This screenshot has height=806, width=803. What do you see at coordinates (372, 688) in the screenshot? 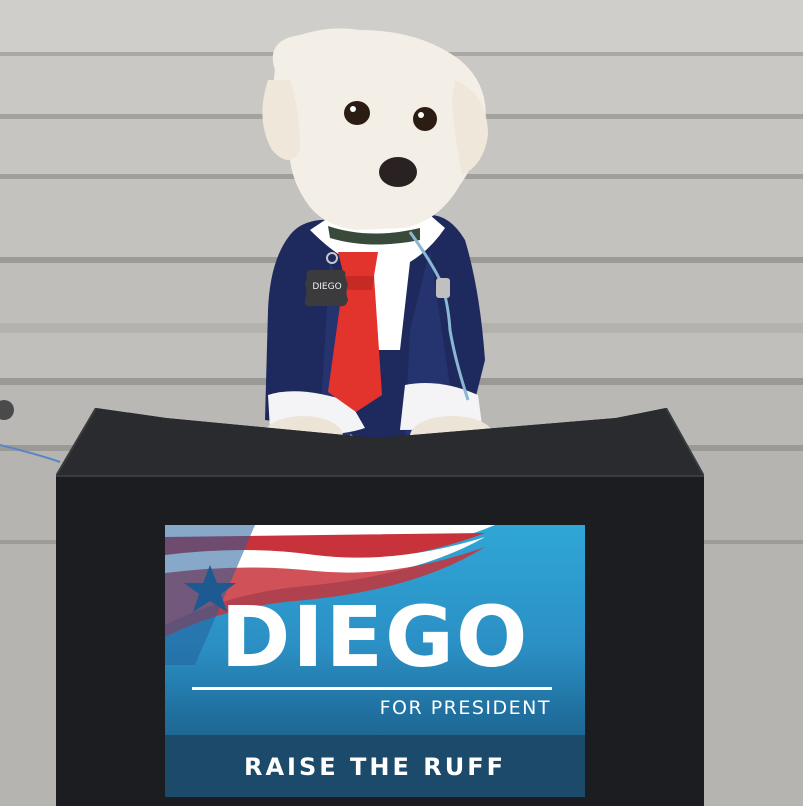
I see `sign-divider` at bounding box center [372, 688].